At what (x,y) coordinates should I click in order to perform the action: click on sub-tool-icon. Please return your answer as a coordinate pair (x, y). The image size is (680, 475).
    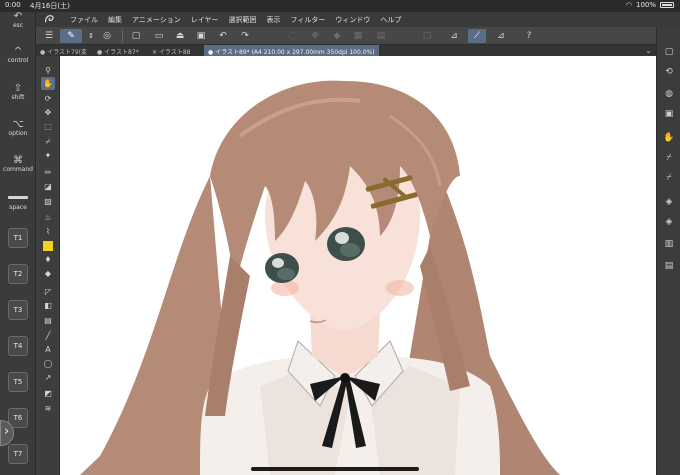
    Looking at the image, I should click on (48, 245).